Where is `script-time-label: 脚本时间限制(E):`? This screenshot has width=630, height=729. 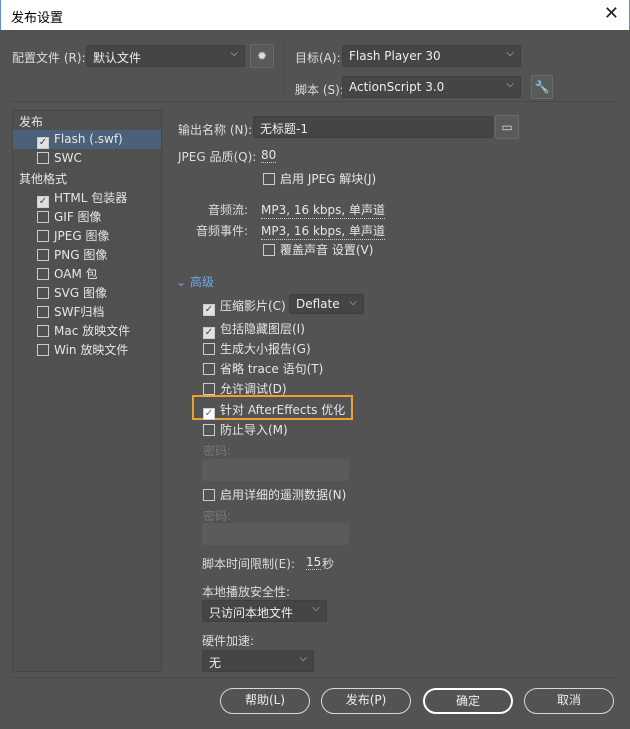
script-time-label: 脚本时间限制(E): is located at coordinates (248, 564).